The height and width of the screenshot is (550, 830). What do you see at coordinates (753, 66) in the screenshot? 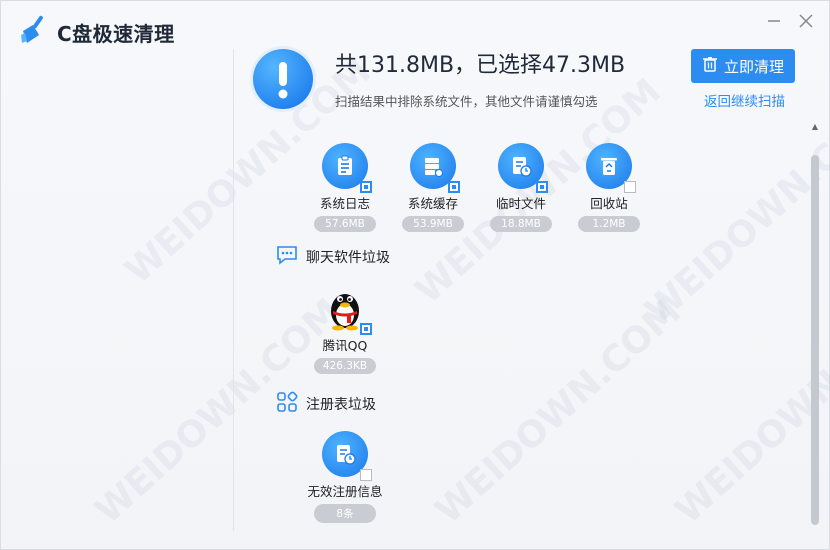
I see `clean-now-label: 立即清理` at bounding box center [753, 66].